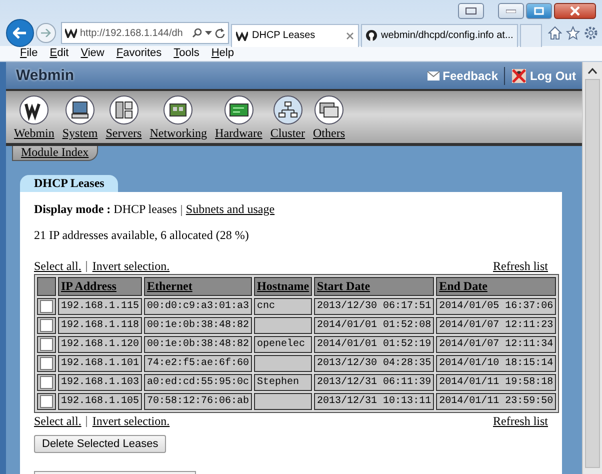 This screenshot has height=474, width=602. Describe the element at coordinates (100, 382) in the screenshot. I see `table-cell: 192.168.1.103` at that location.